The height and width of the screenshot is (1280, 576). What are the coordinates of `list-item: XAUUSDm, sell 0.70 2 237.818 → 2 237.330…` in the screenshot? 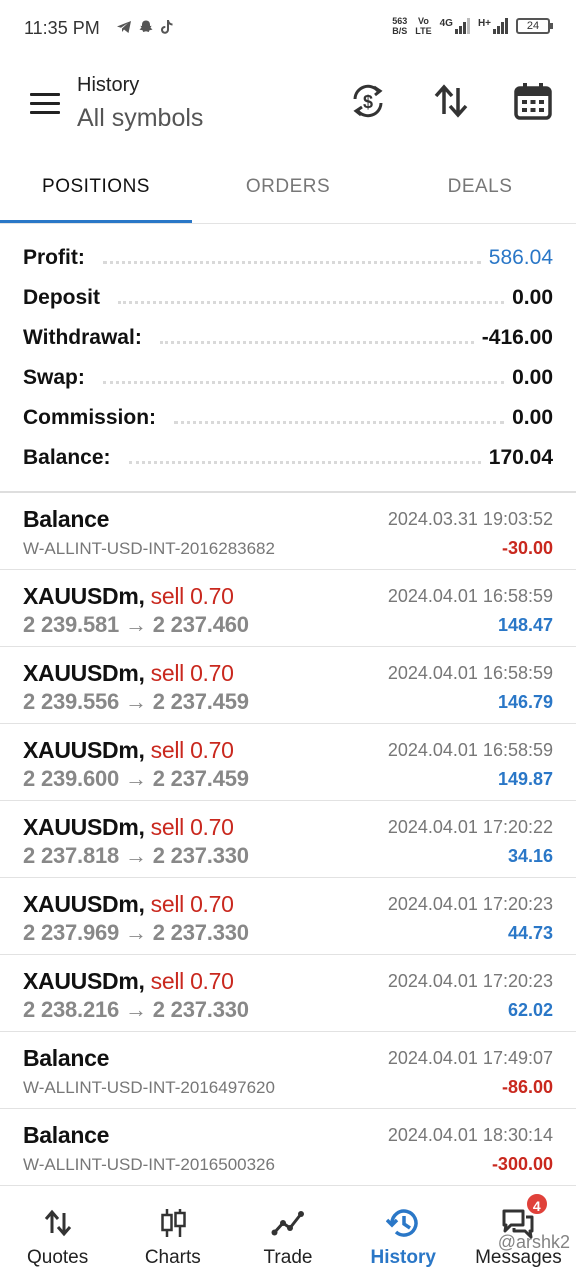 It's located at (288, 839).